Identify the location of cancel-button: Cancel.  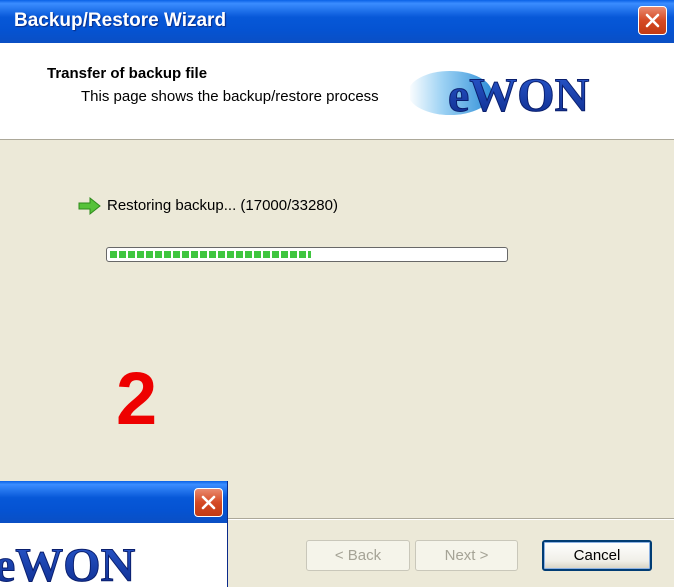
(597, 555).